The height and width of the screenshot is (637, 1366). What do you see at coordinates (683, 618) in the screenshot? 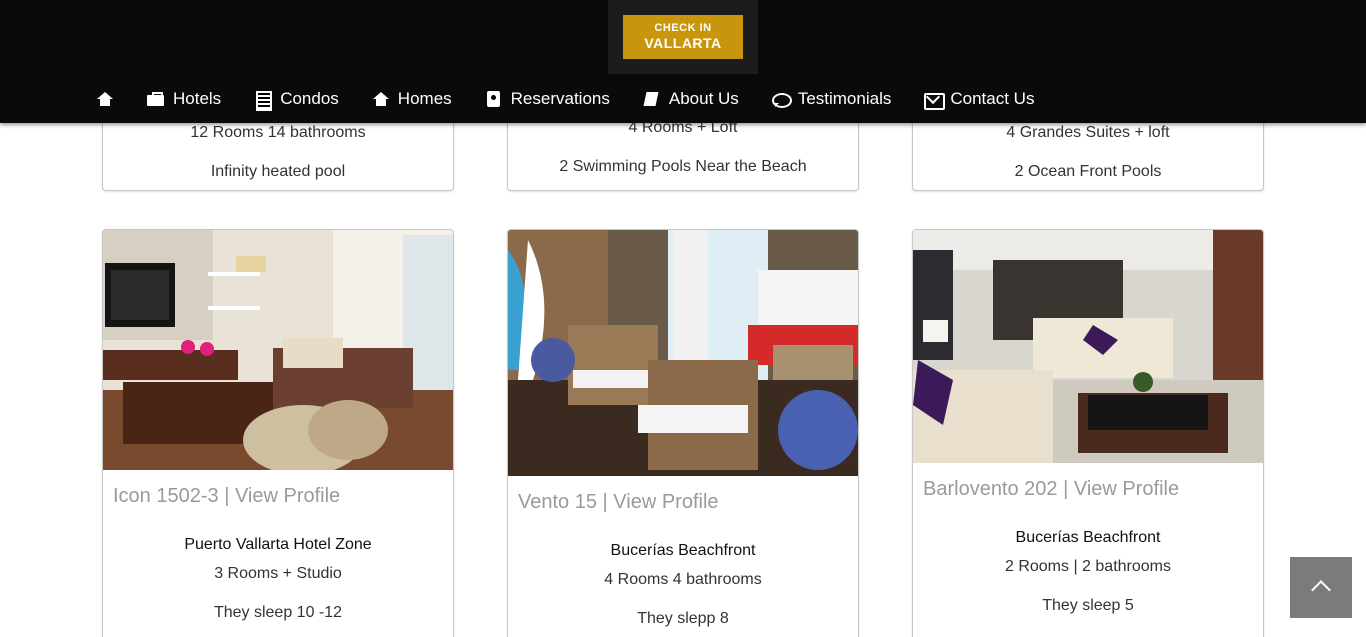
I see `property-sleeps: They slepp 8` at bounding box center [683, 618].